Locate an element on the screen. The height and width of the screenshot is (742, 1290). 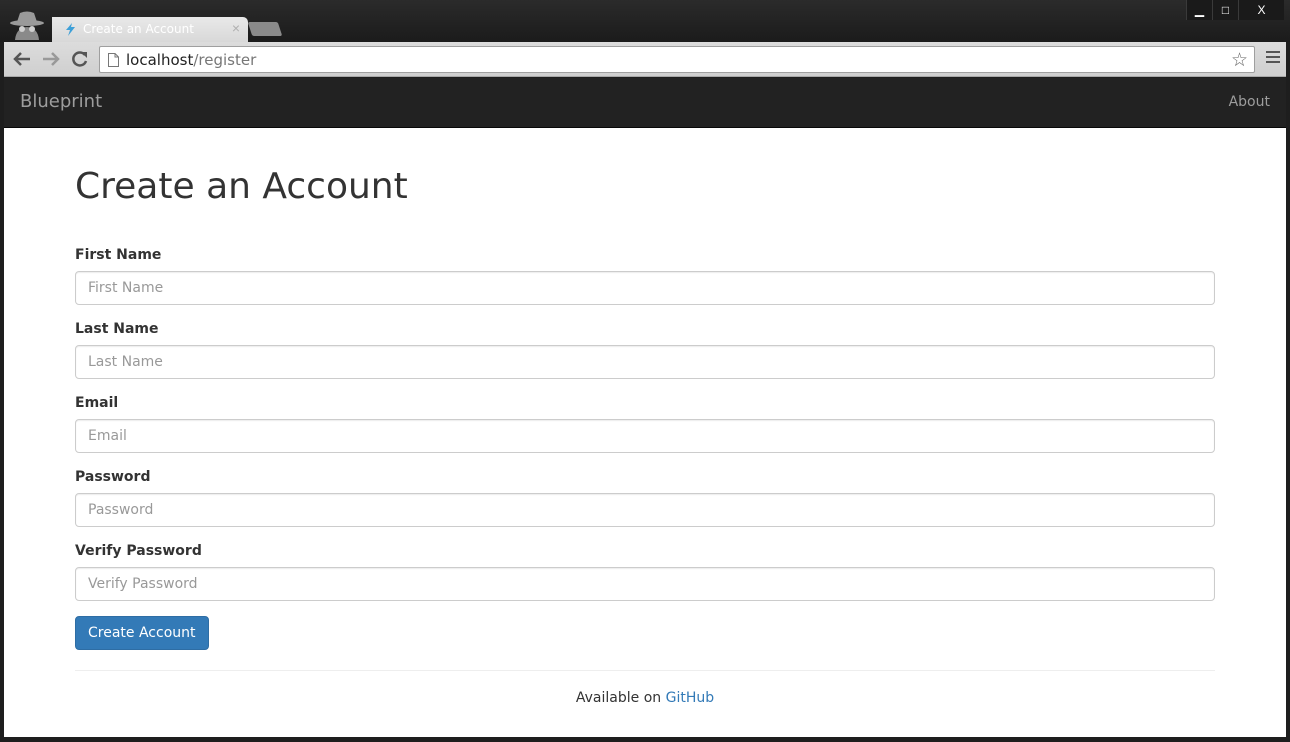
minimize-button: ▁ is located at coordinates (1199, 10).